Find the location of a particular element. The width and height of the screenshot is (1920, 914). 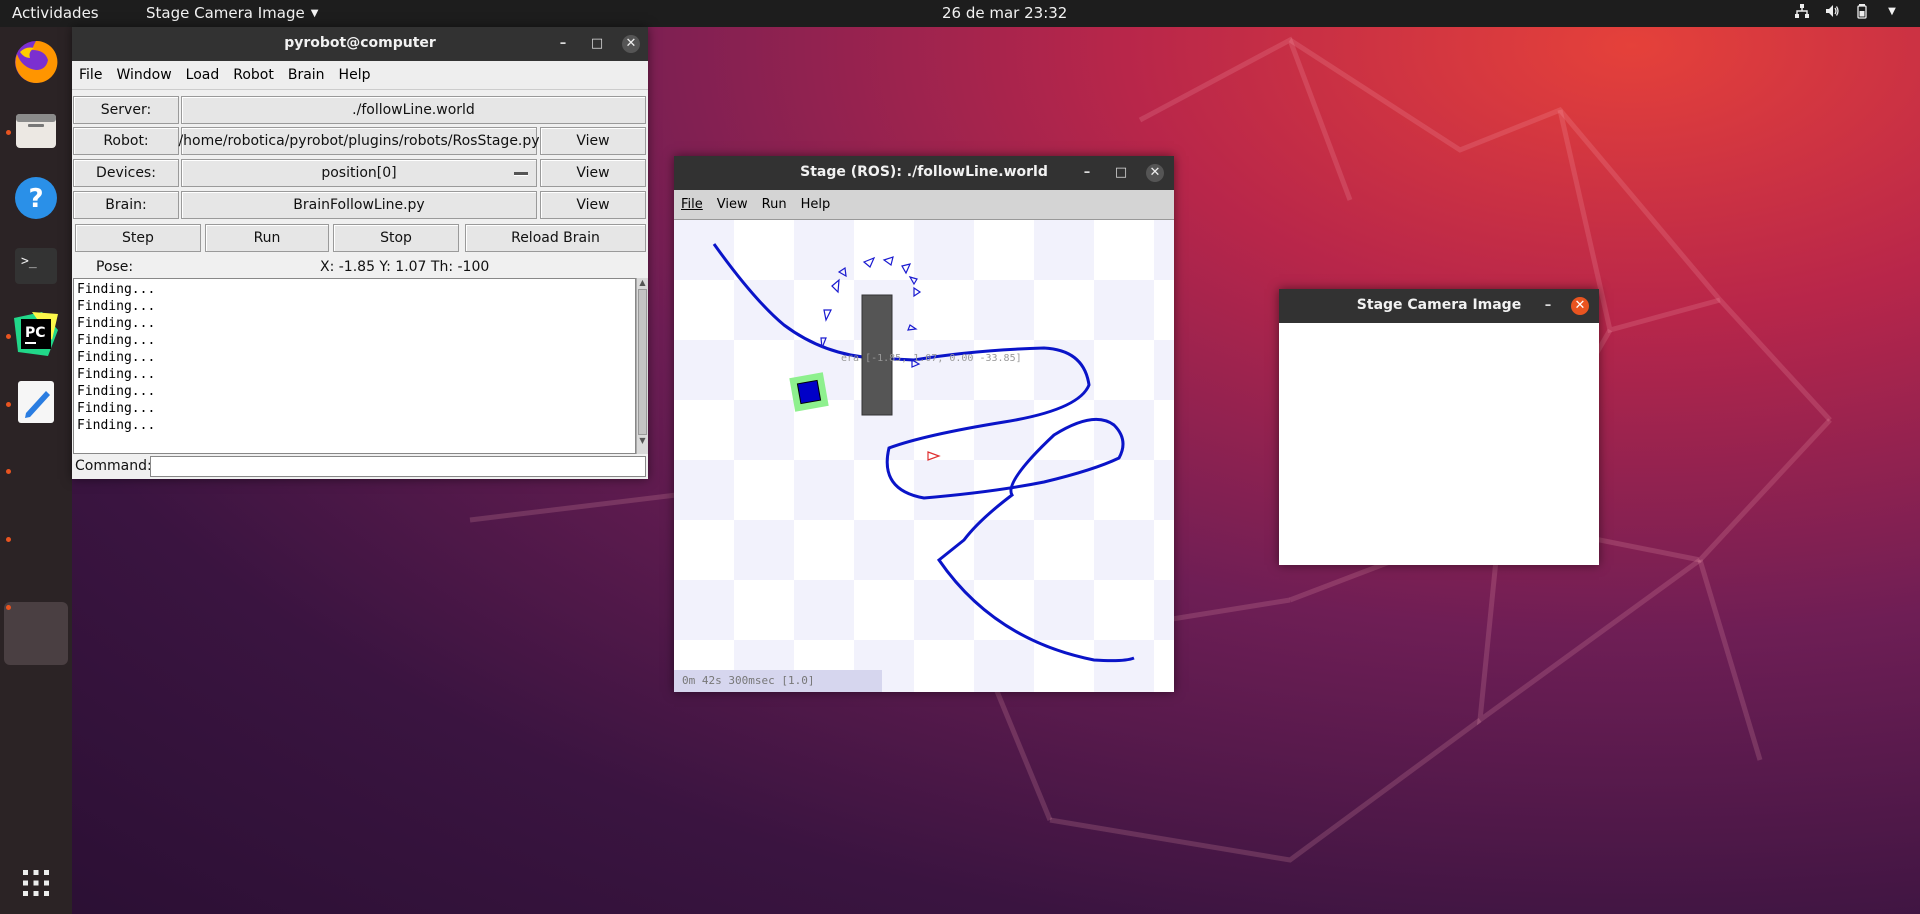

scroll-up-icon: ▲ is located at coordinates (642, 283).